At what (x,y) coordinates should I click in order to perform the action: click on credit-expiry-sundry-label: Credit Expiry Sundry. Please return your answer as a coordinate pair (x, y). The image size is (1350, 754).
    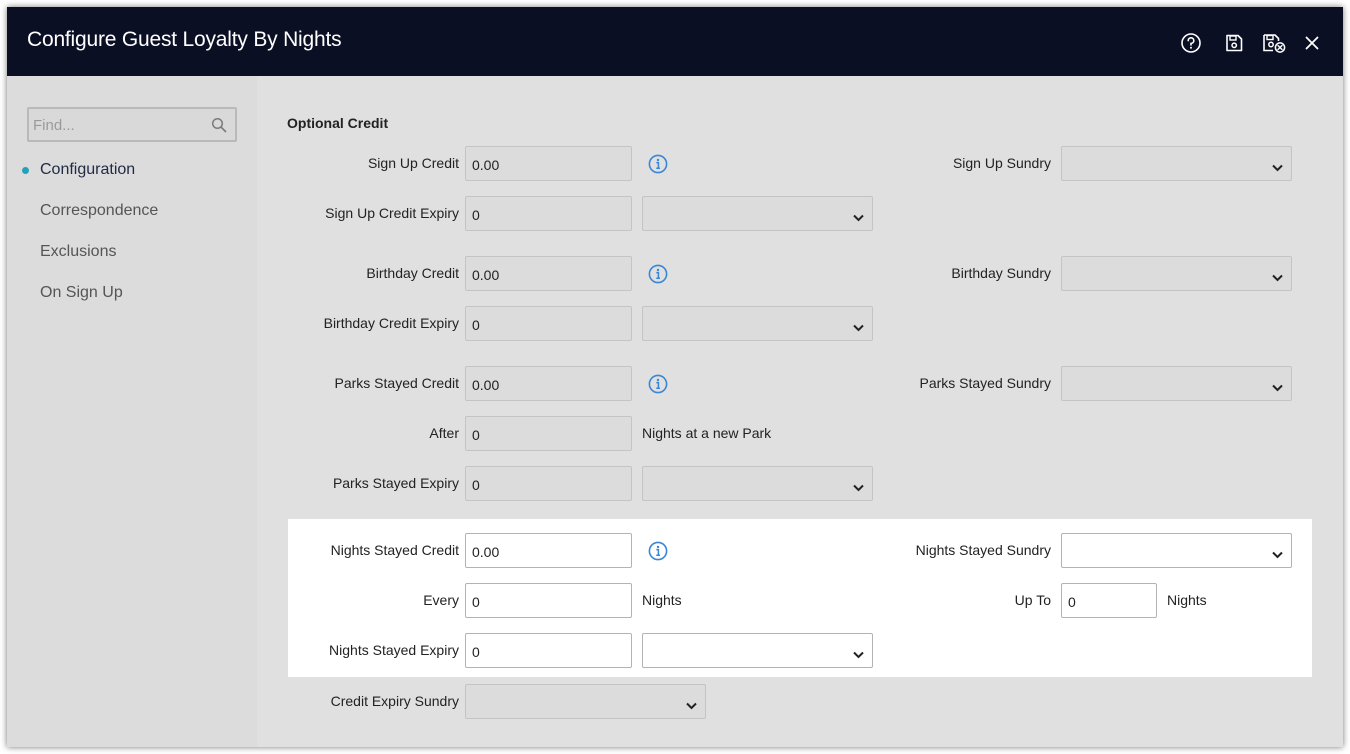
    Looking at the image, I should click on (394, 701).